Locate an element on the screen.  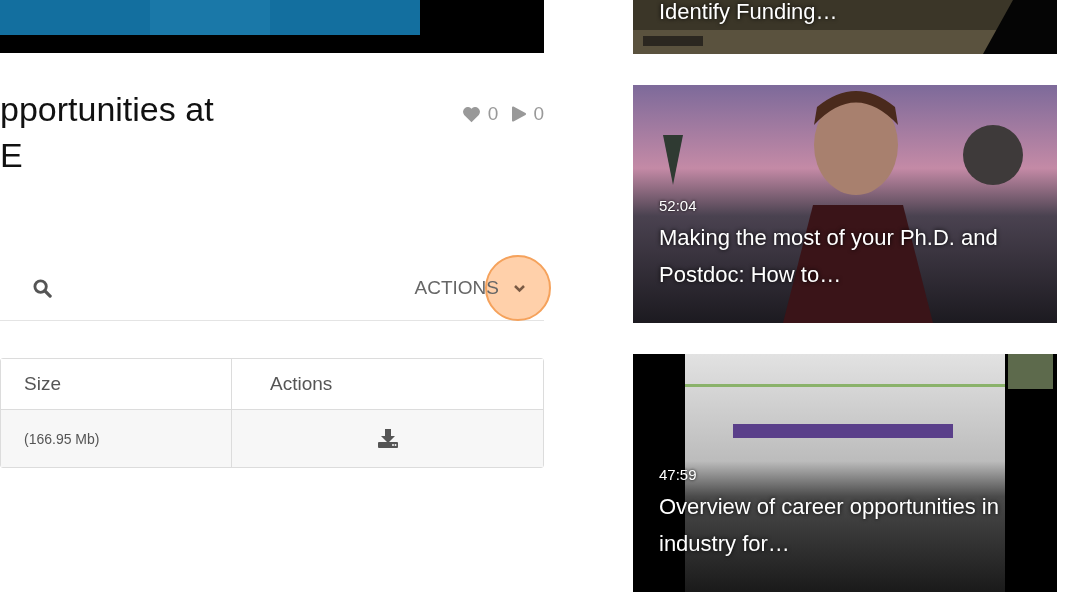
play-count: 0 is located at coordinates (538, 114).